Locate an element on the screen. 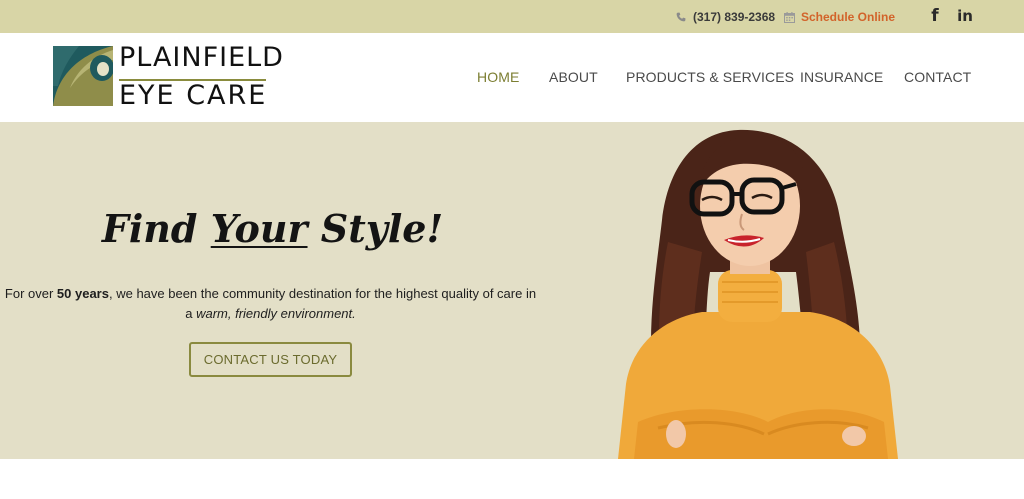 This screenshot has height=499, width=1024. logo-eye-mark-icon is located at coordinates (83, 76).